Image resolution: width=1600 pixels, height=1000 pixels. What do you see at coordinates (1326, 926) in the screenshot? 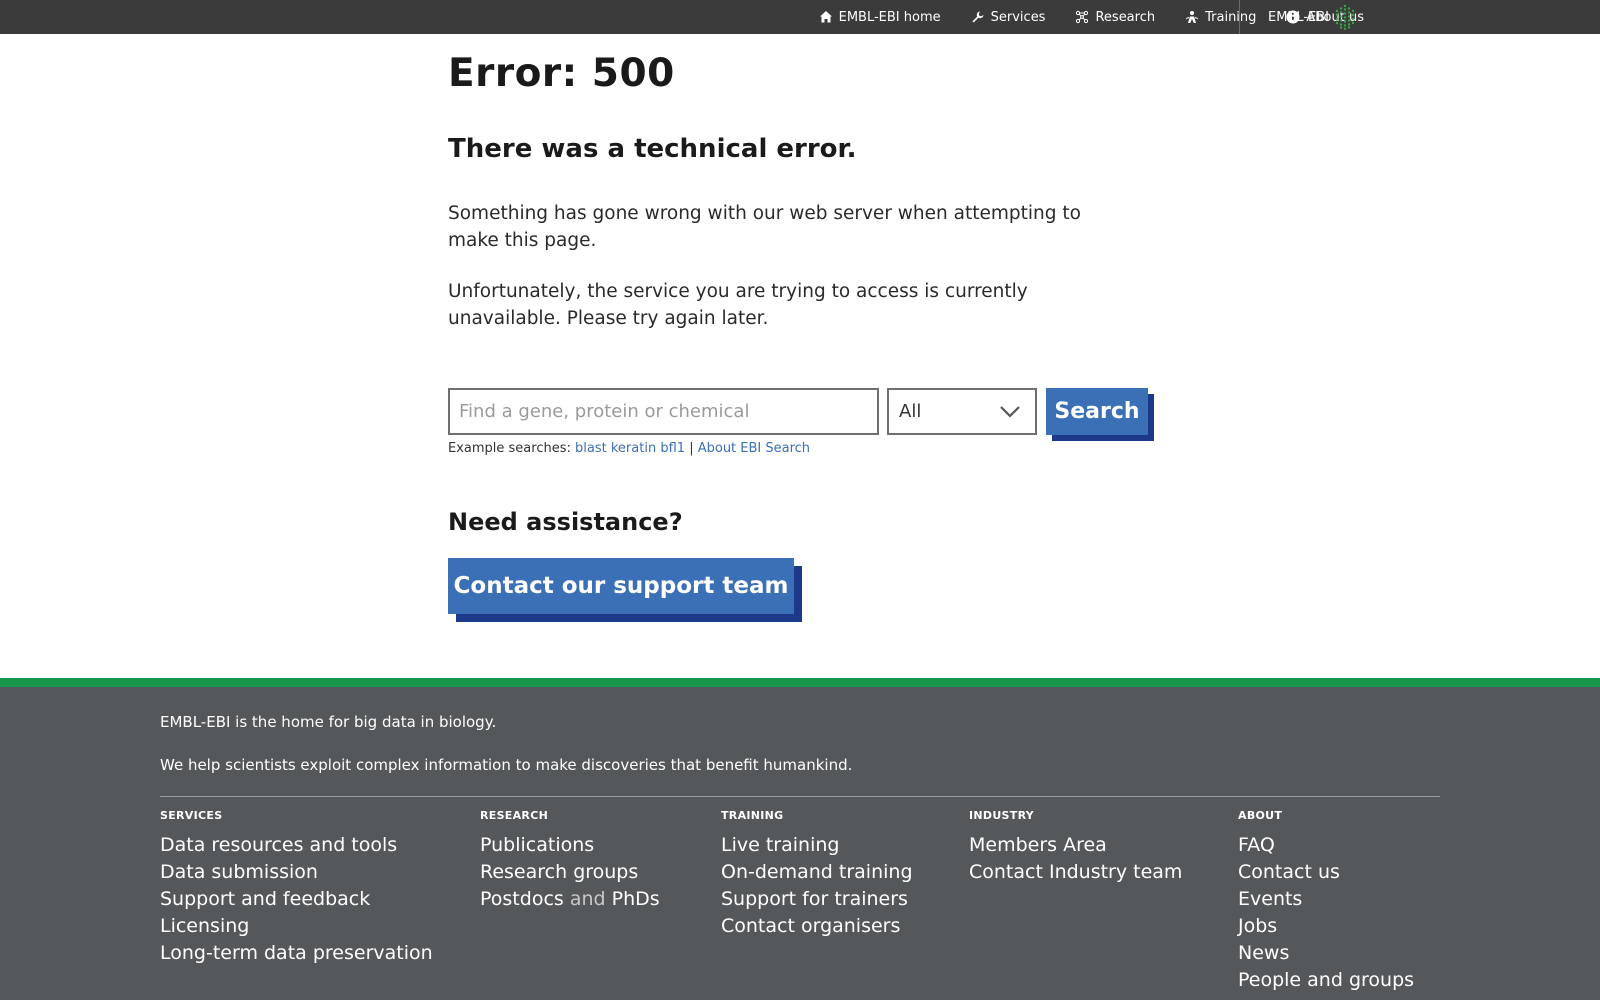
I see `footer-link: Jobs` at bounding box center [1326, 926].